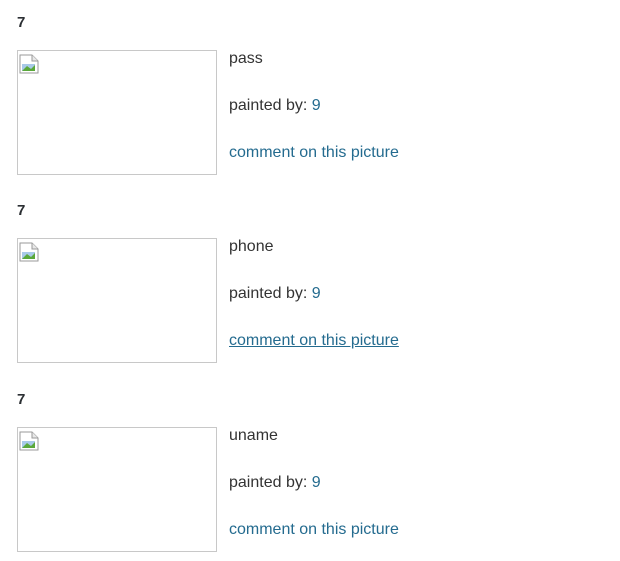  Describe the element at coordinates (246, 58) in the screenshot. I see `picture-title: pass` at that location.